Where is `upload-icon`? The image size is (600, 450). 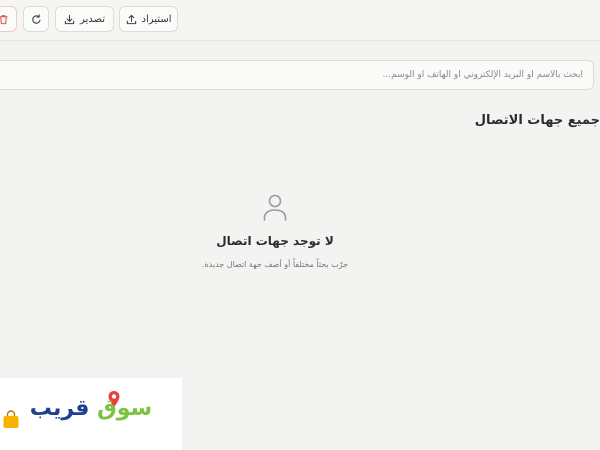 upload-icon is located at coordinates (131, 19).